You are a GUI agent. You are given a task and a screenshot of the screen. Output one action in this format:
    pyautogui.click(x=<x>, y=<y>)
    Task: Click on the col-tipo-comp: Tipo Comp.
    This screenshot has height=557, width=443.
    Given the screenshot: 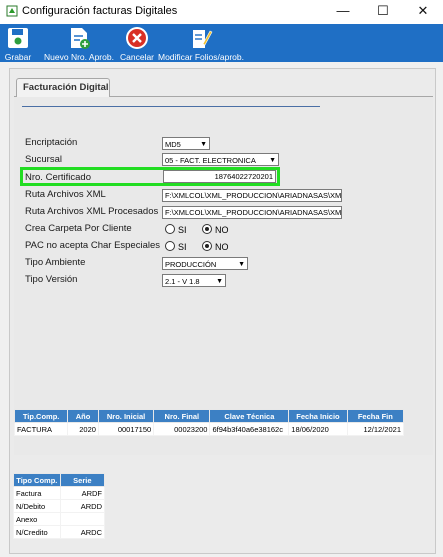 What is the action you would take?
    pyautogui.click(x=37, y=480)
    